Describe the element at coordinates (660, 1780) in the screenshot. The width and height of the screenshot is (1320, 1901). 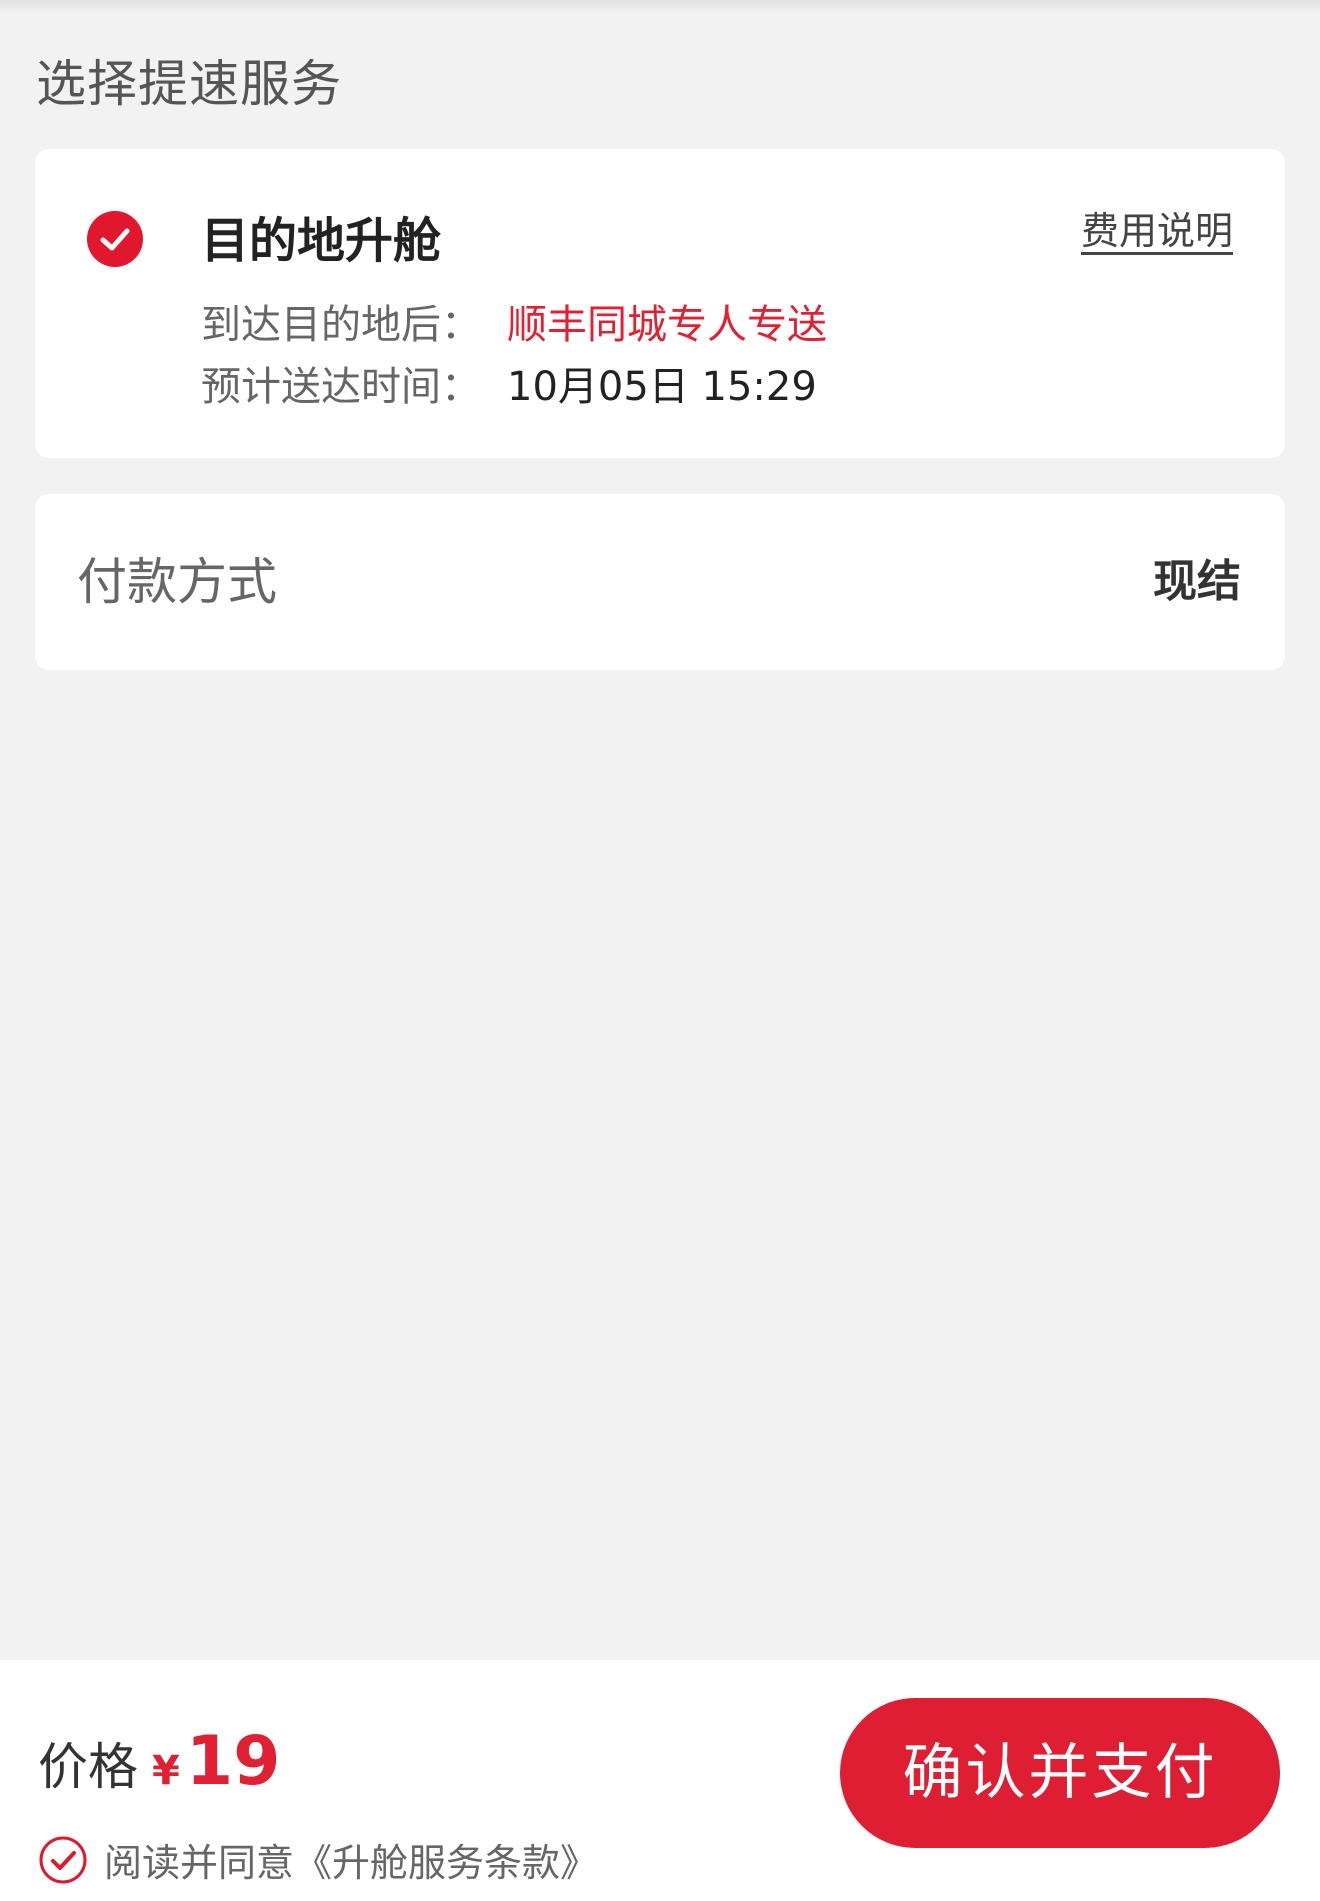
I see `bottom-bar: 价格 ¥19 阅读并同意《升舱服务条款》 确认并支付` at that location.